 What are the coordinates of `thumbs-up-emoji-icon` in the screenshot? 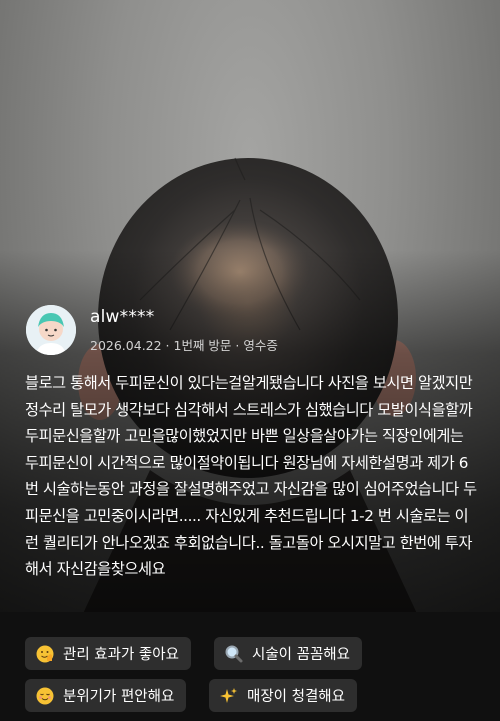 It's located at (45, 654).